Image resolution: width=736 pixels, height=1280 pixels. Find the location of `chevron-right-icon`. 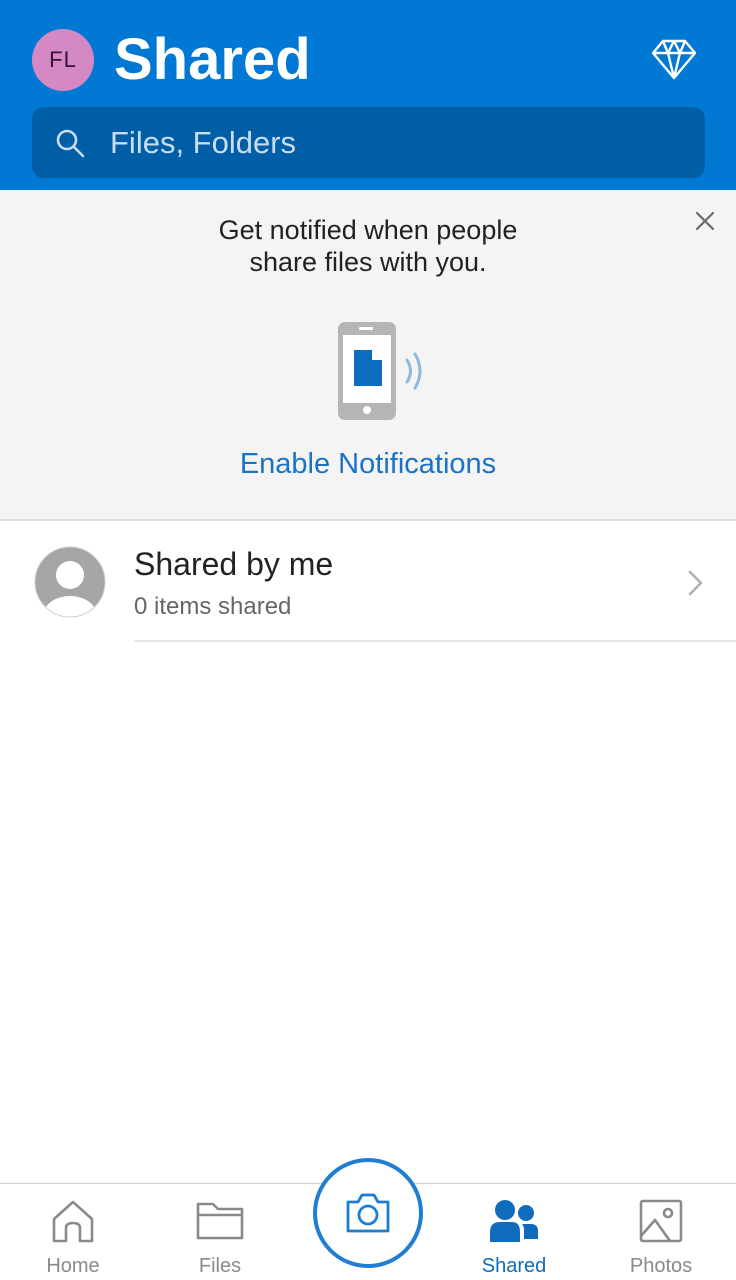

chevron-right-icon is located at coordinates (695, 583).